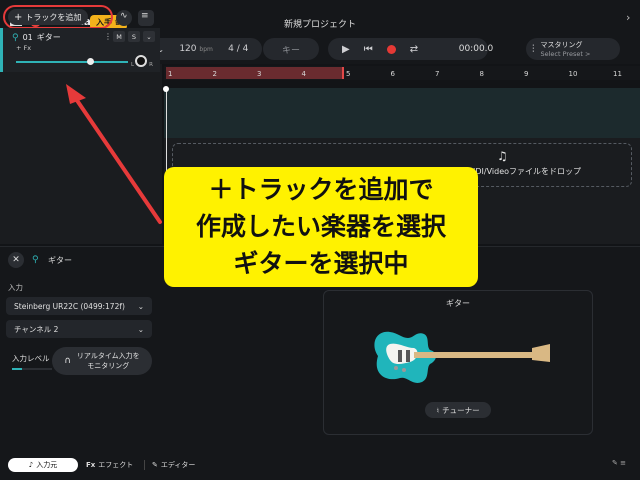 The image size is (640, 480). I want to click on input-section-label: 入力, so click(15, 287).